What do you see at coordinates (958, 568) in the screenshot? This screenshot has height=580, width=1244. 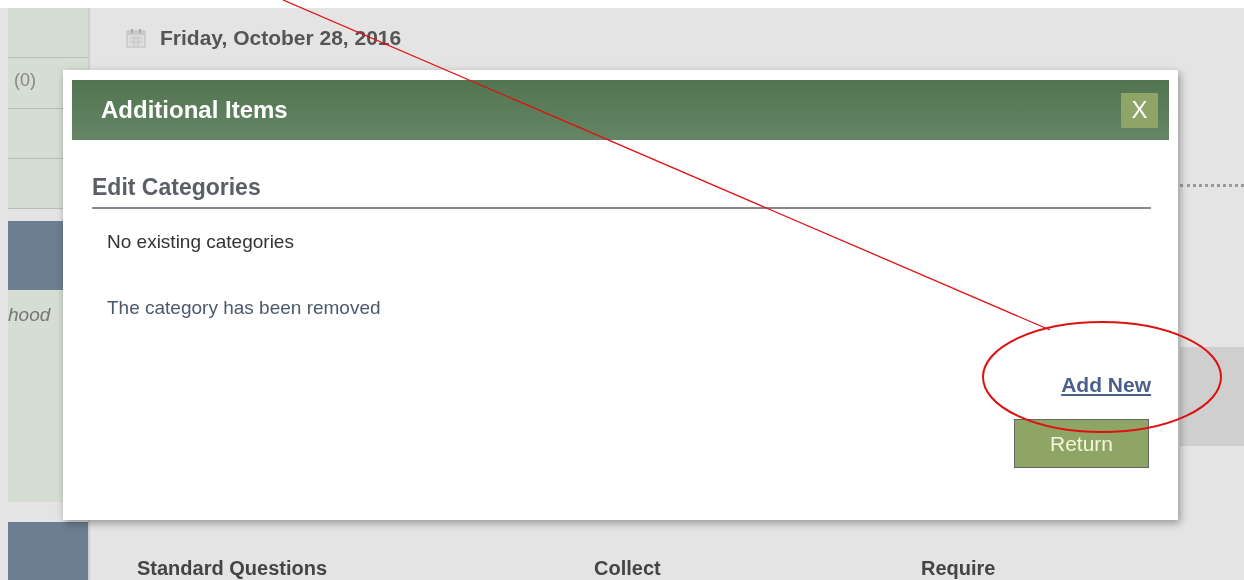 I see `column-header: Require` at bounding box center [958, 568].